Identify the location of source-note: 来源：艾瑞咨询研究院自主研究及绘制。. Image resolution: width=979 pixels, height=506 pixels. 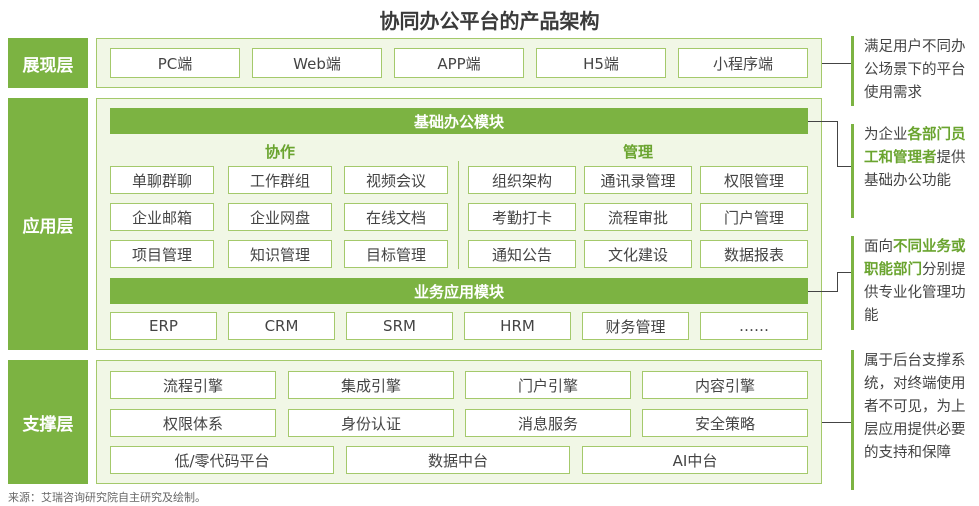
(107, 497).